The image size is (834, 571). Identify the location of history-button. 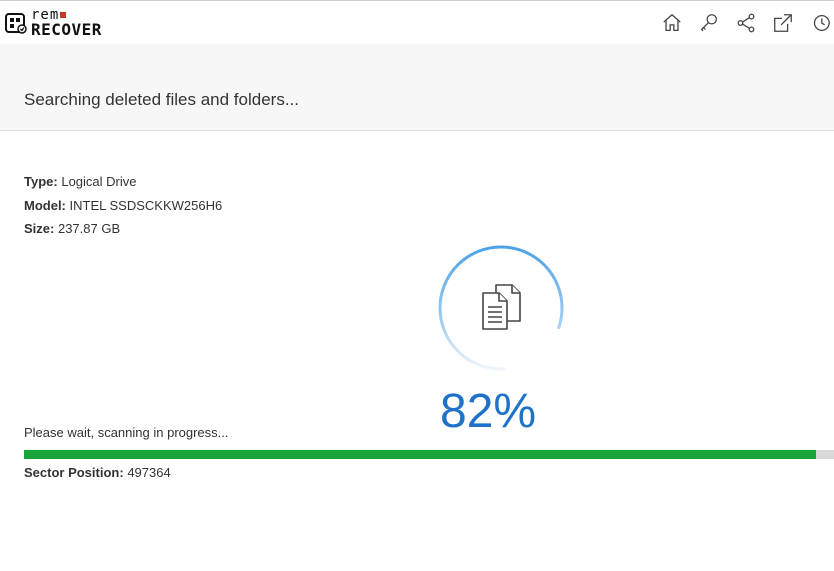
(820, 23).